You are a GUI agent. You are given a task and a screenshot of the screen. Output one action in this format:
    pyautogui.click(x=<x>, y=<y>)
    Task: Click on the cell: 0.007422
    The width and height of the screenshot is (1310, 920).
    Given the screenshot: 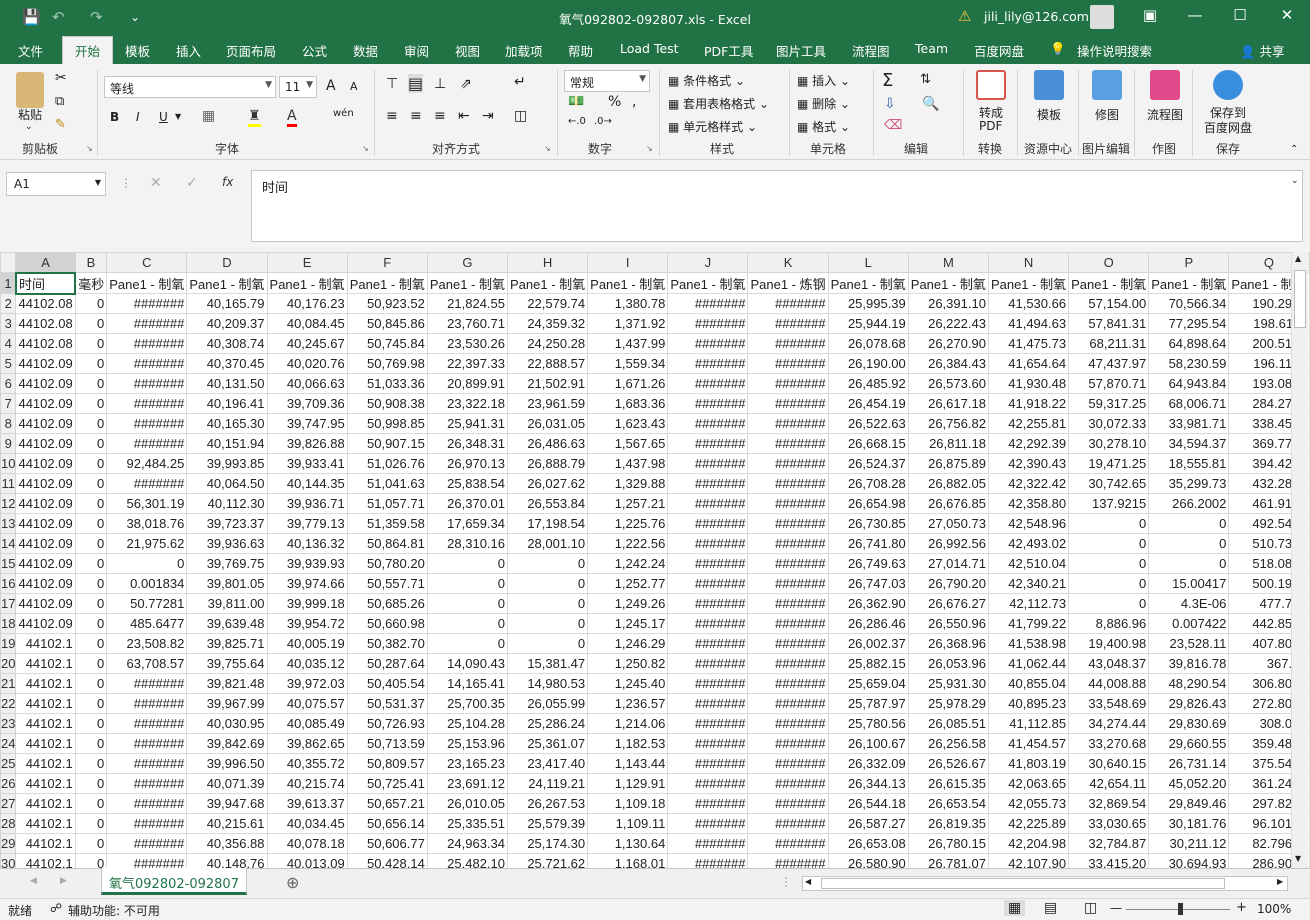 What is the action you would take?
    pyautogui.click(x=1189, y=623)
    